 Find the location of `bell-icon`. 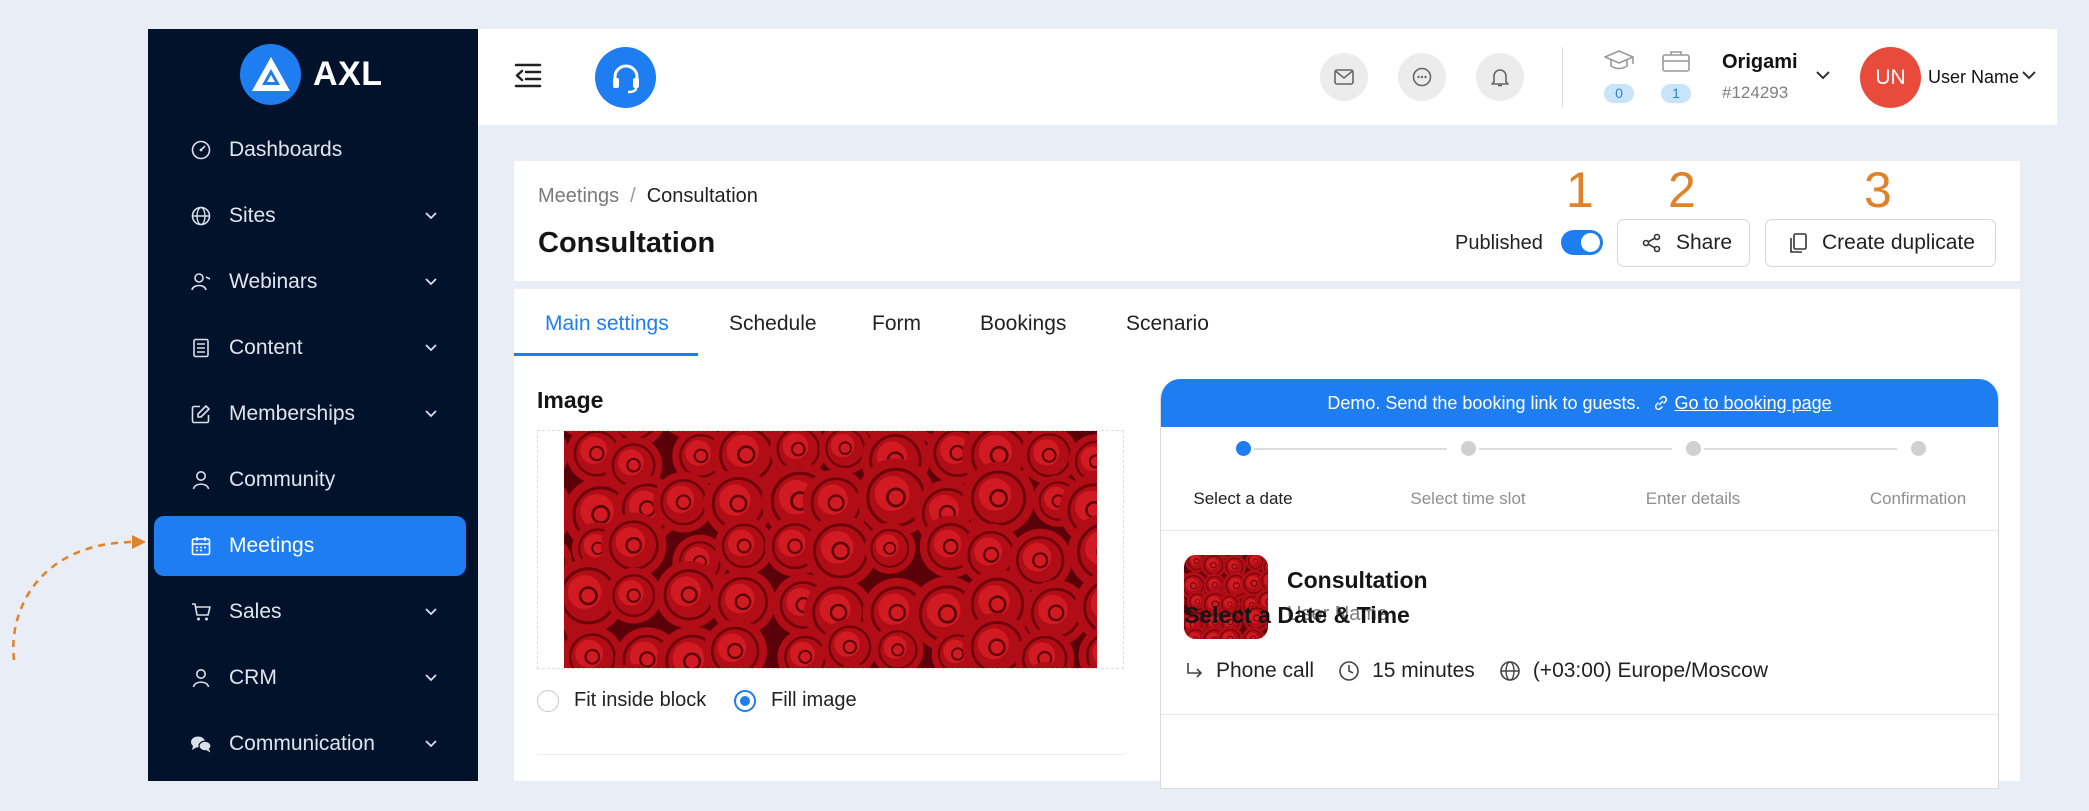

bell-icon is located at coordinates (1500, 77).